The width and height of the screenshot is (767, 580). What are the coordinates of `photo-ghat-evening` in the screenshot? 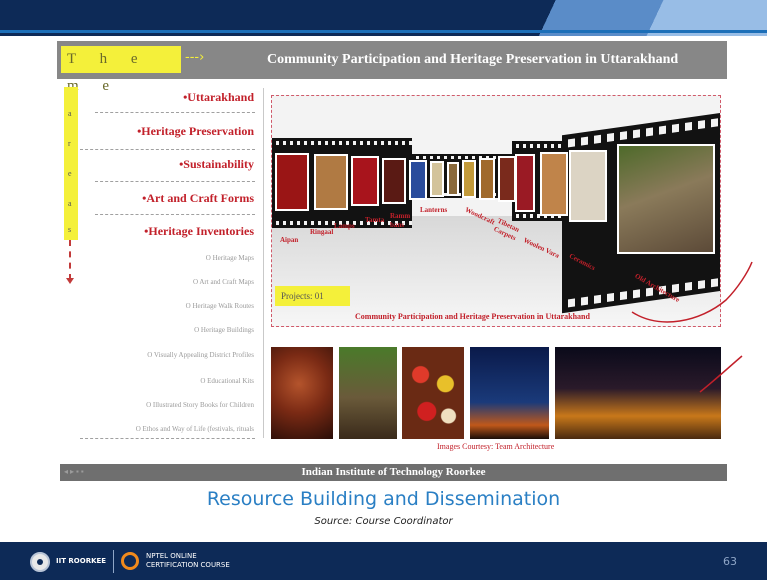 It's located at (638, 393).